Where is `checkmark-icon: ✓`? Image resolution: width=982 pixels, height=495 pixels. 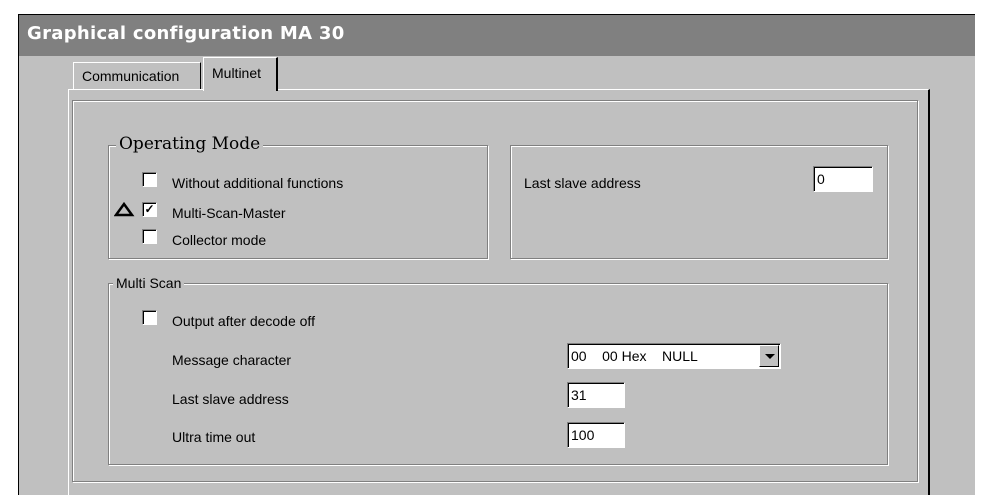 checkmark-icon: ✓ is located at coordinates (149, 209).